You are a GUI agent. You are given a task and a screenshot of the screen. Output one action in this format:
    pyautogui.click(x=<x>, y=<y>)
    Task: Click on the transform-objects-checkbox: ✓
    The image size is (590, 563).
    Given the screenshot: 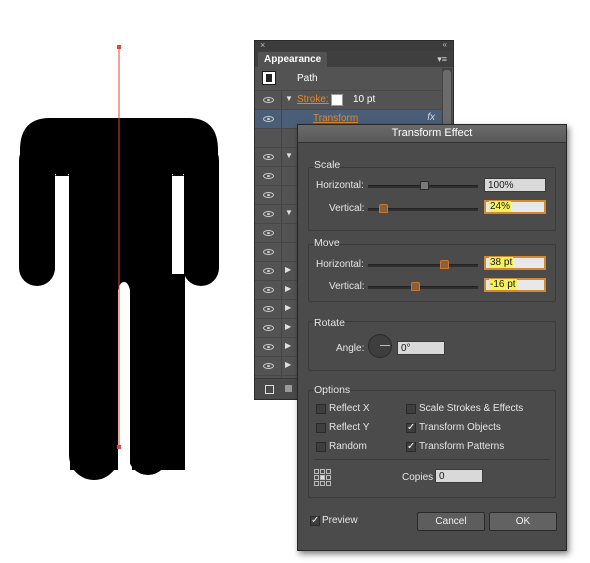 What is the action you would take?
    pyautogui.click(x=411, y=428)
    